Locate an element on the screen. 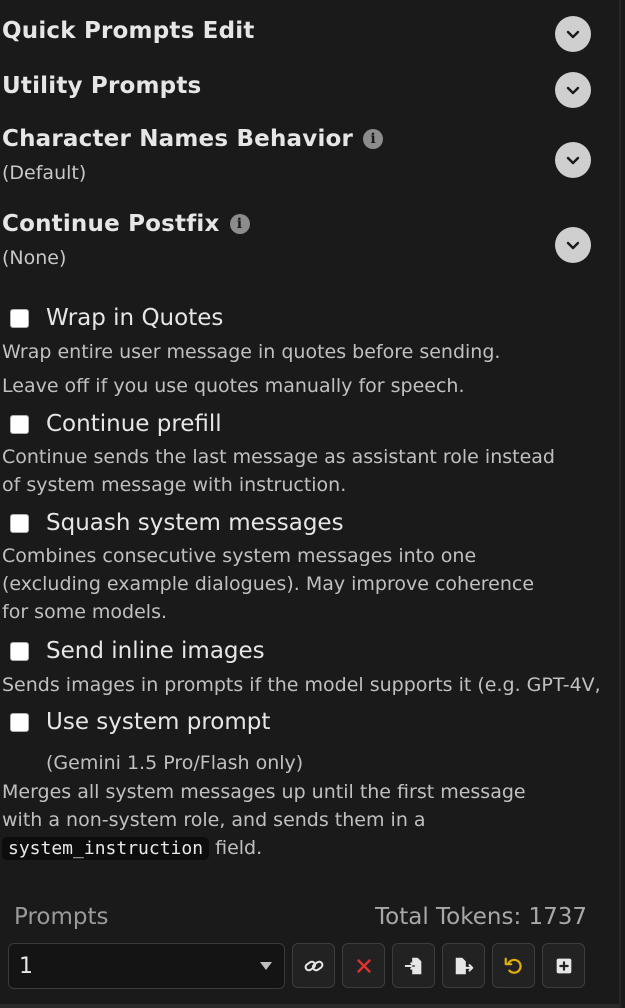  caret-down-icon is located at coordinates (266, 966).